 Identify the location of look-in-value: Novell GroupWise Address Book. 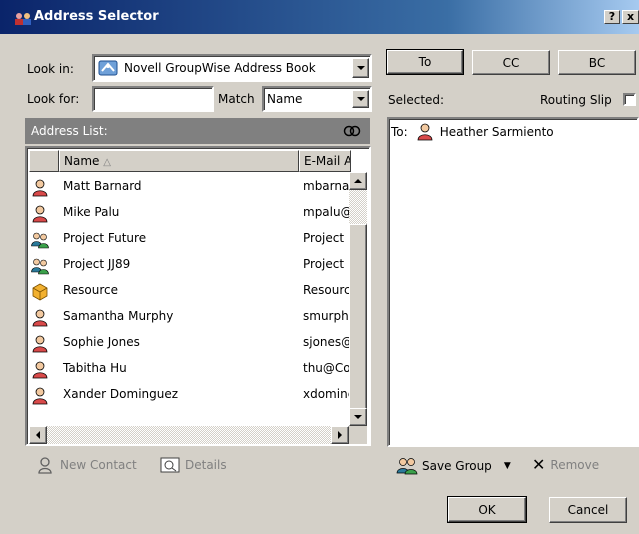
(220, 68).